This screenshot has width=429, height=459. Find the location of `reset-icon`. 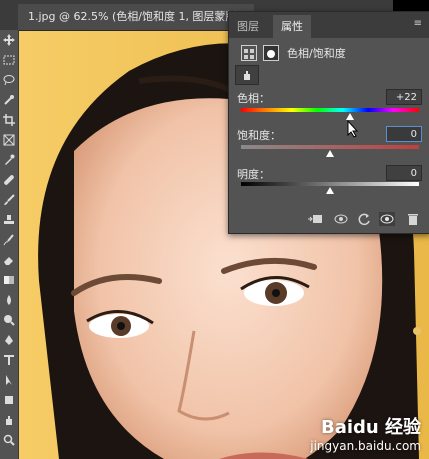

reset-icon is located at coordinates (365, 219).